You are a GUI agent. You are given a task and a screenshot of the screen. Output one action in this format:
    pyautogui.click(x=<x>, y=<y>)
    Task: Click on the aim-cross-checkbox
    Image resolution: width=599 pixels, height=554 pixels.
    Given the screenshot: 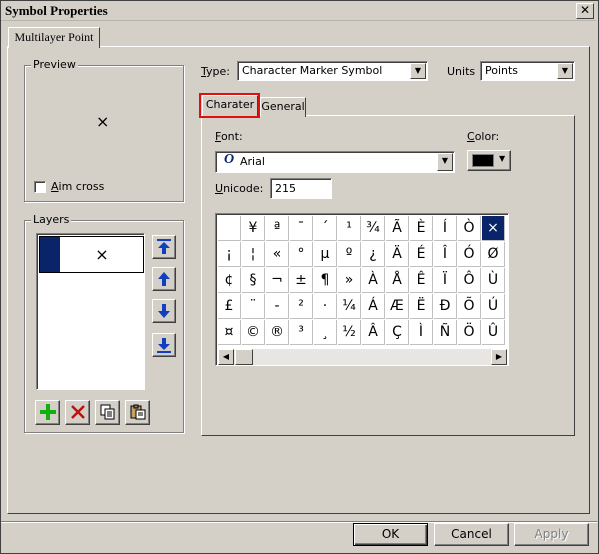 What is the action you would take?
    pyautogui.click(x=40, y=187)
    